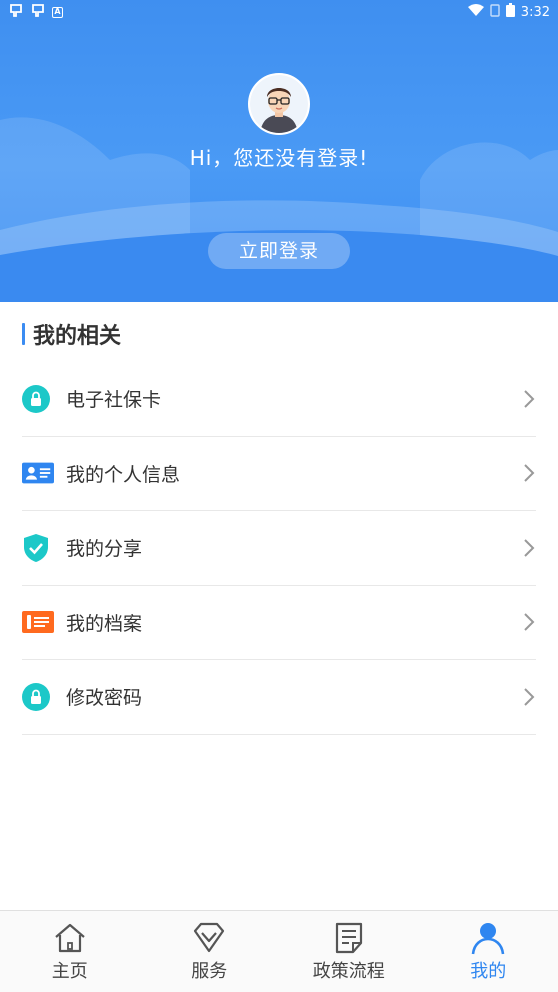 Image resolution: width=558 pixels, height=992 pixels. I want to click on section-title: 我的相关, so click(77, 336).